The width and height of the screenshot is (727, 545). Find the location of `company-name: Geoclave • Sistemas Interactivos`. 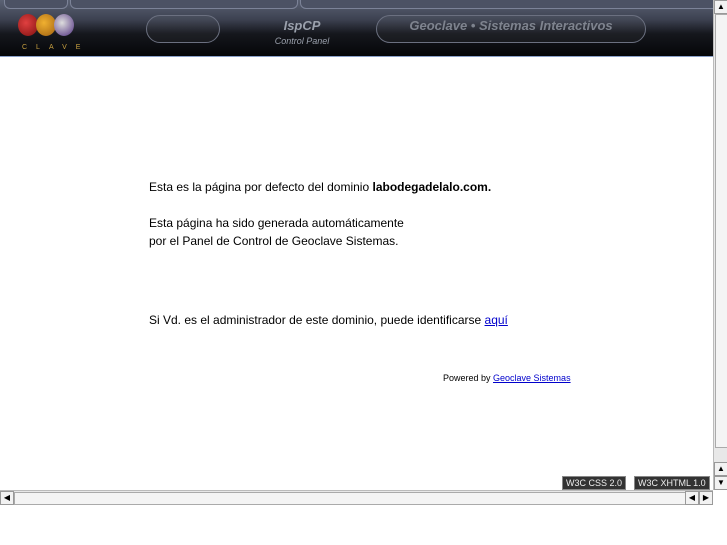

company-name: Geoclave • Sistemas Interactivos is located at coordinates (511, 25).